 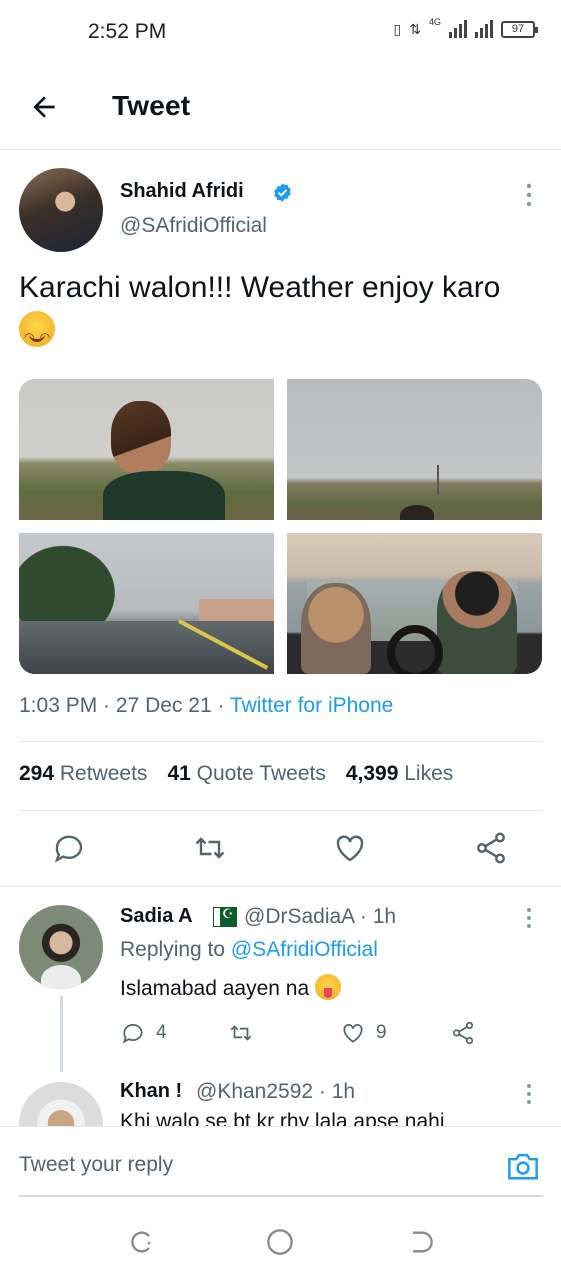 I want to click on reply-share-button, so click(x=463, y=1033).